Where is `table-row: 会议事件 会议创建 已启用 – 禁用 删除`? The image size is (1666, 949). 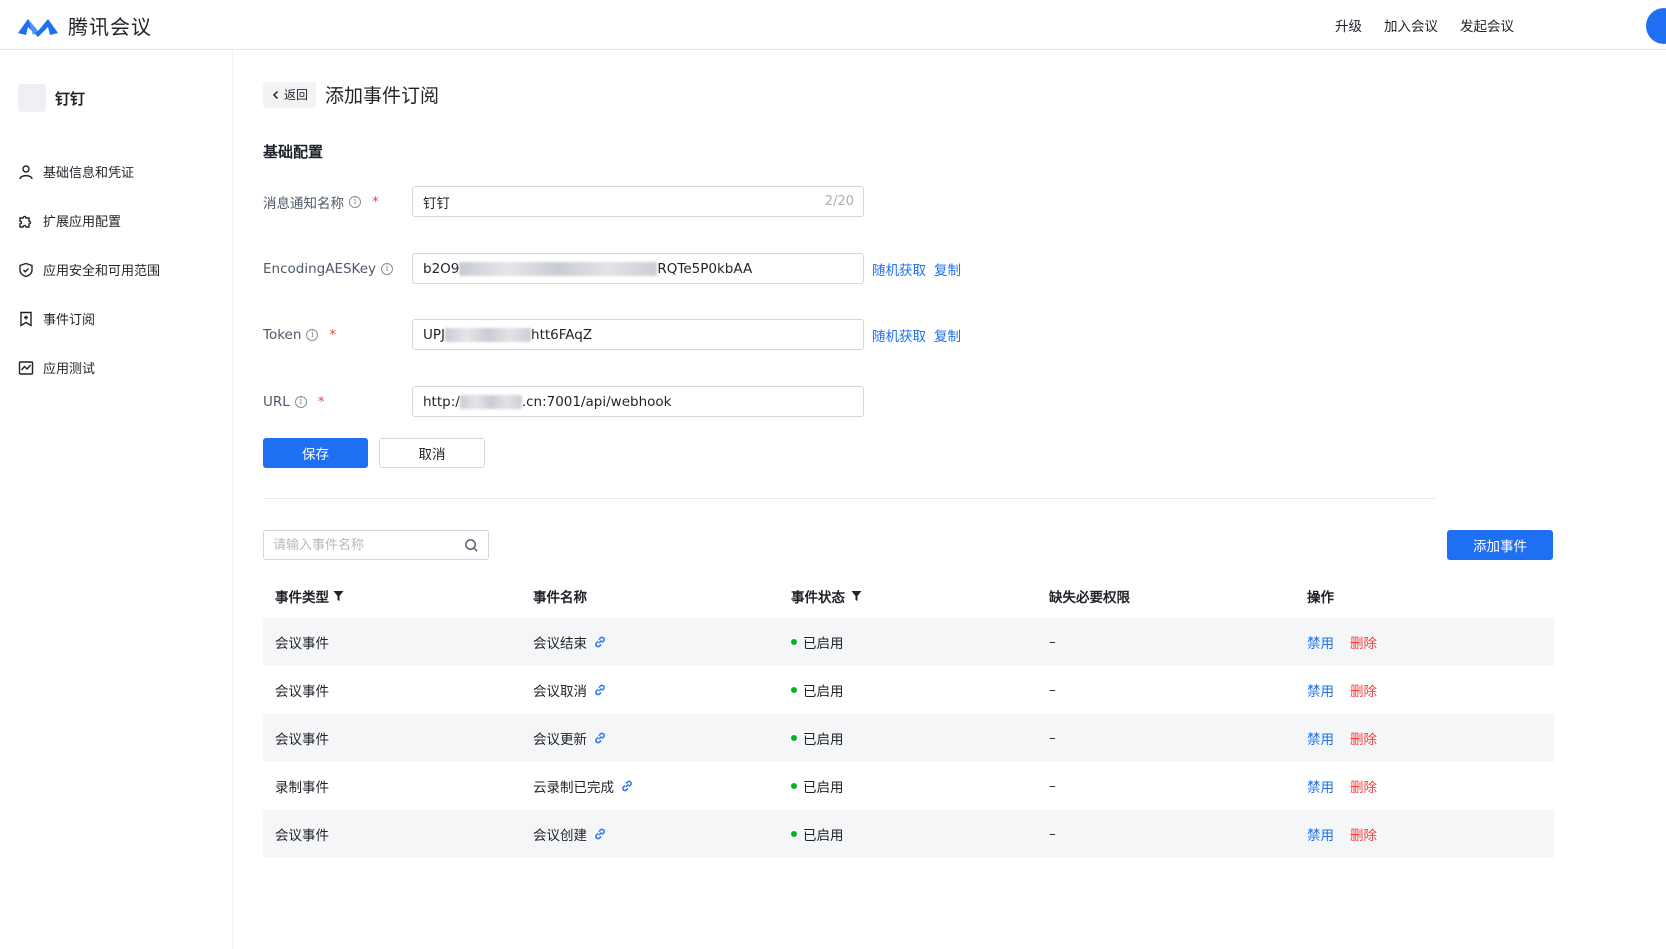 table-row: 会议事件 会议创建 已启用 – 禁用 删除 is located at coordinates (908, 834).